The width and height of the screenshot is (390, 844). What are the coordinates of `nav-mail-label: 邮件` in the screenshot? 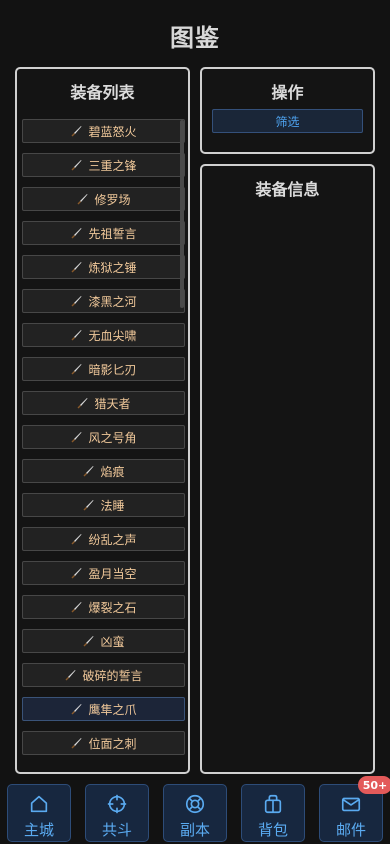 It's located at (350, 830).